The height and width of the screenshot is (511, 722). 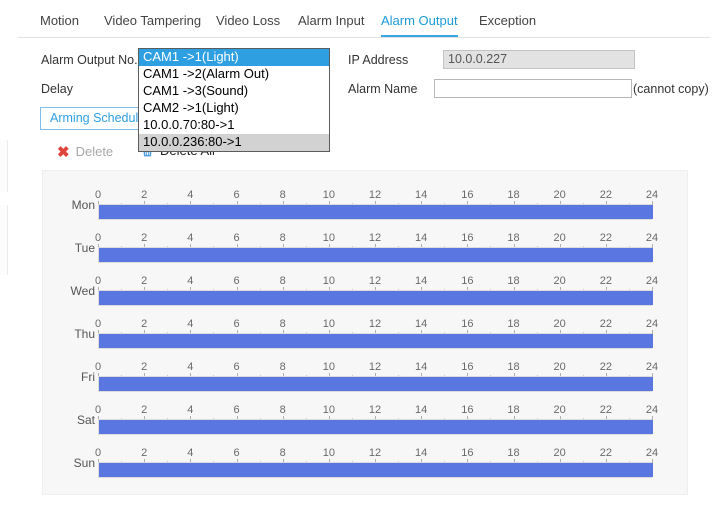 I want to click on delete-button-label: Delete, so click(x=94, y=151).